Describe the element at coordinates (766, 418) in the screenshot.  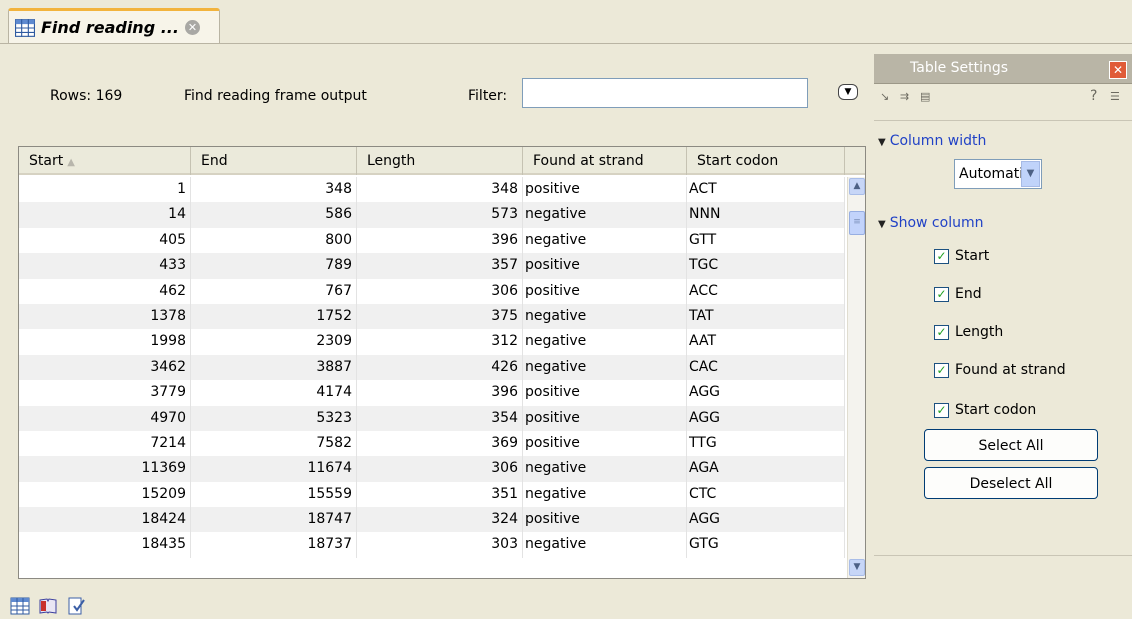
I see `table-cell: AGG` at that location.